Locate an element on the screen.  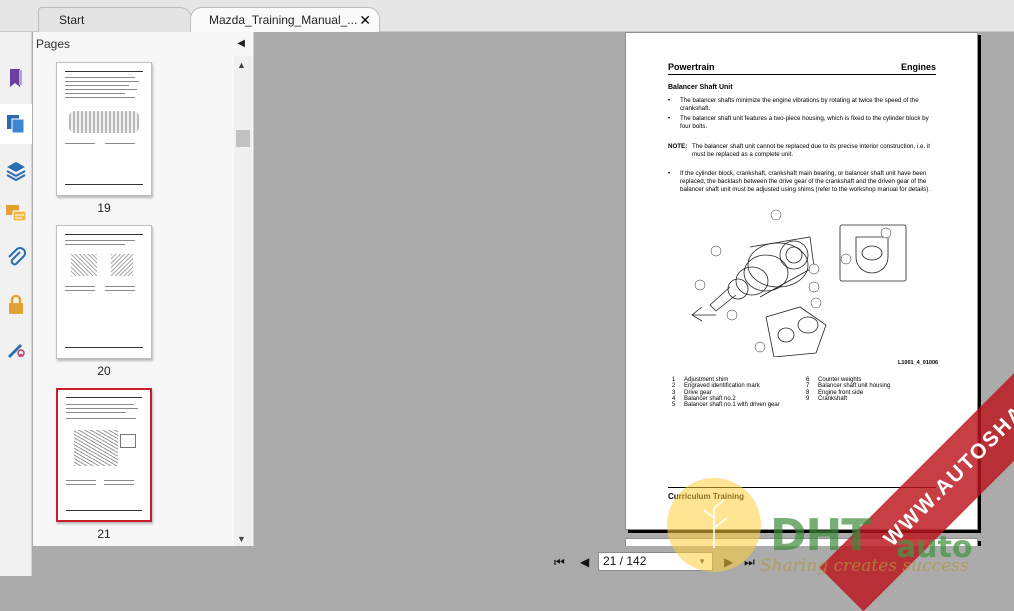
page-indicator-text: 21 / 142 is located at coordinates (625, 561).